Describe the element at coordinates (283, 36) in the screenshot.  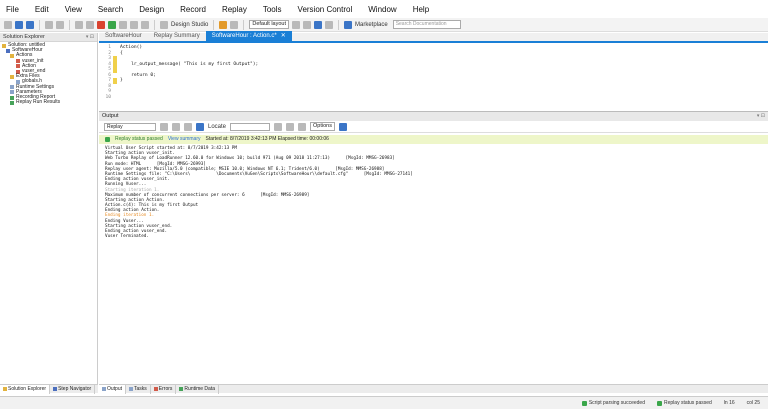
I see `close-icon: ✕` at that location.